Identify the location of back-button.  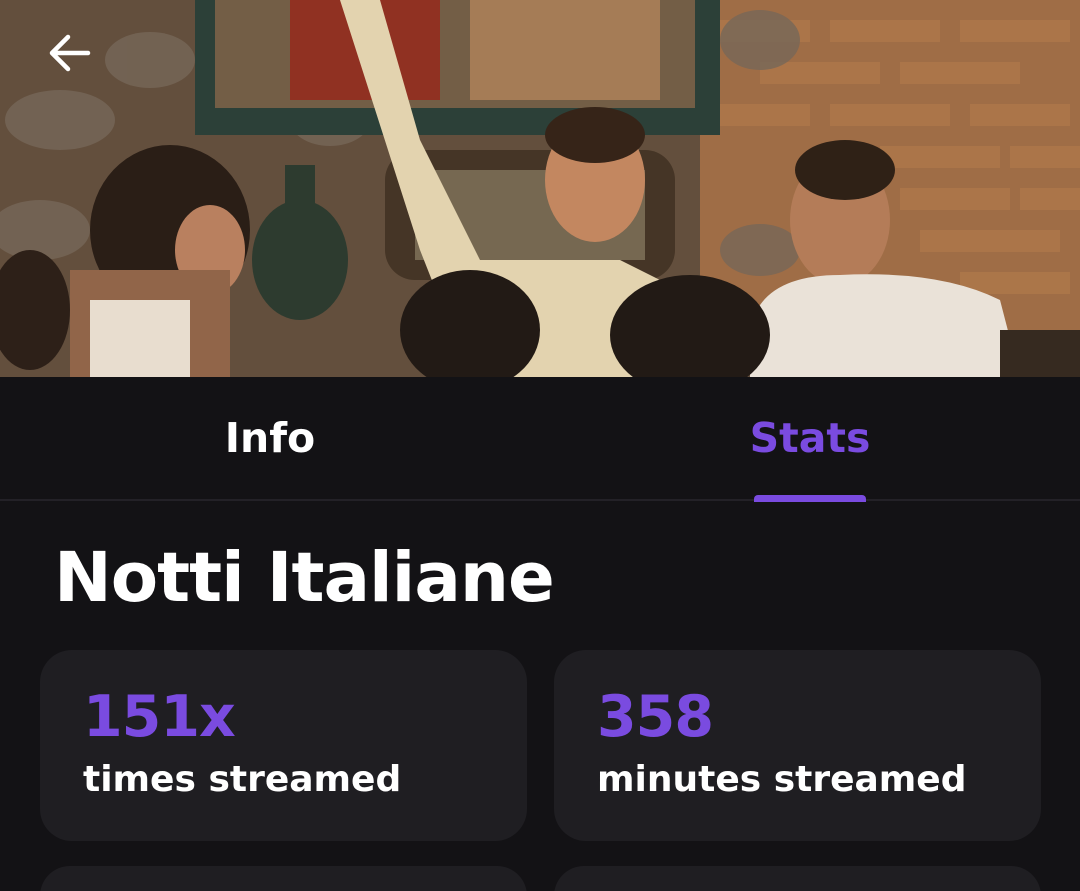
(74, 61).